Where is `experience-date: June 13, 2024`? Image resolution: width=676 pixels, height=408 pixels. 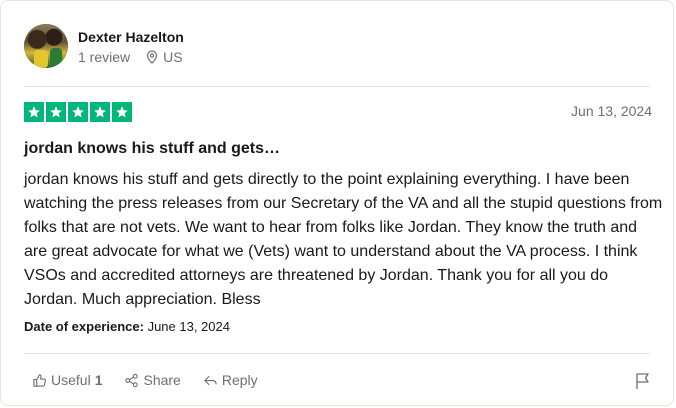
experience-date: June 13, 2024 is located at coordinates (188, 326).